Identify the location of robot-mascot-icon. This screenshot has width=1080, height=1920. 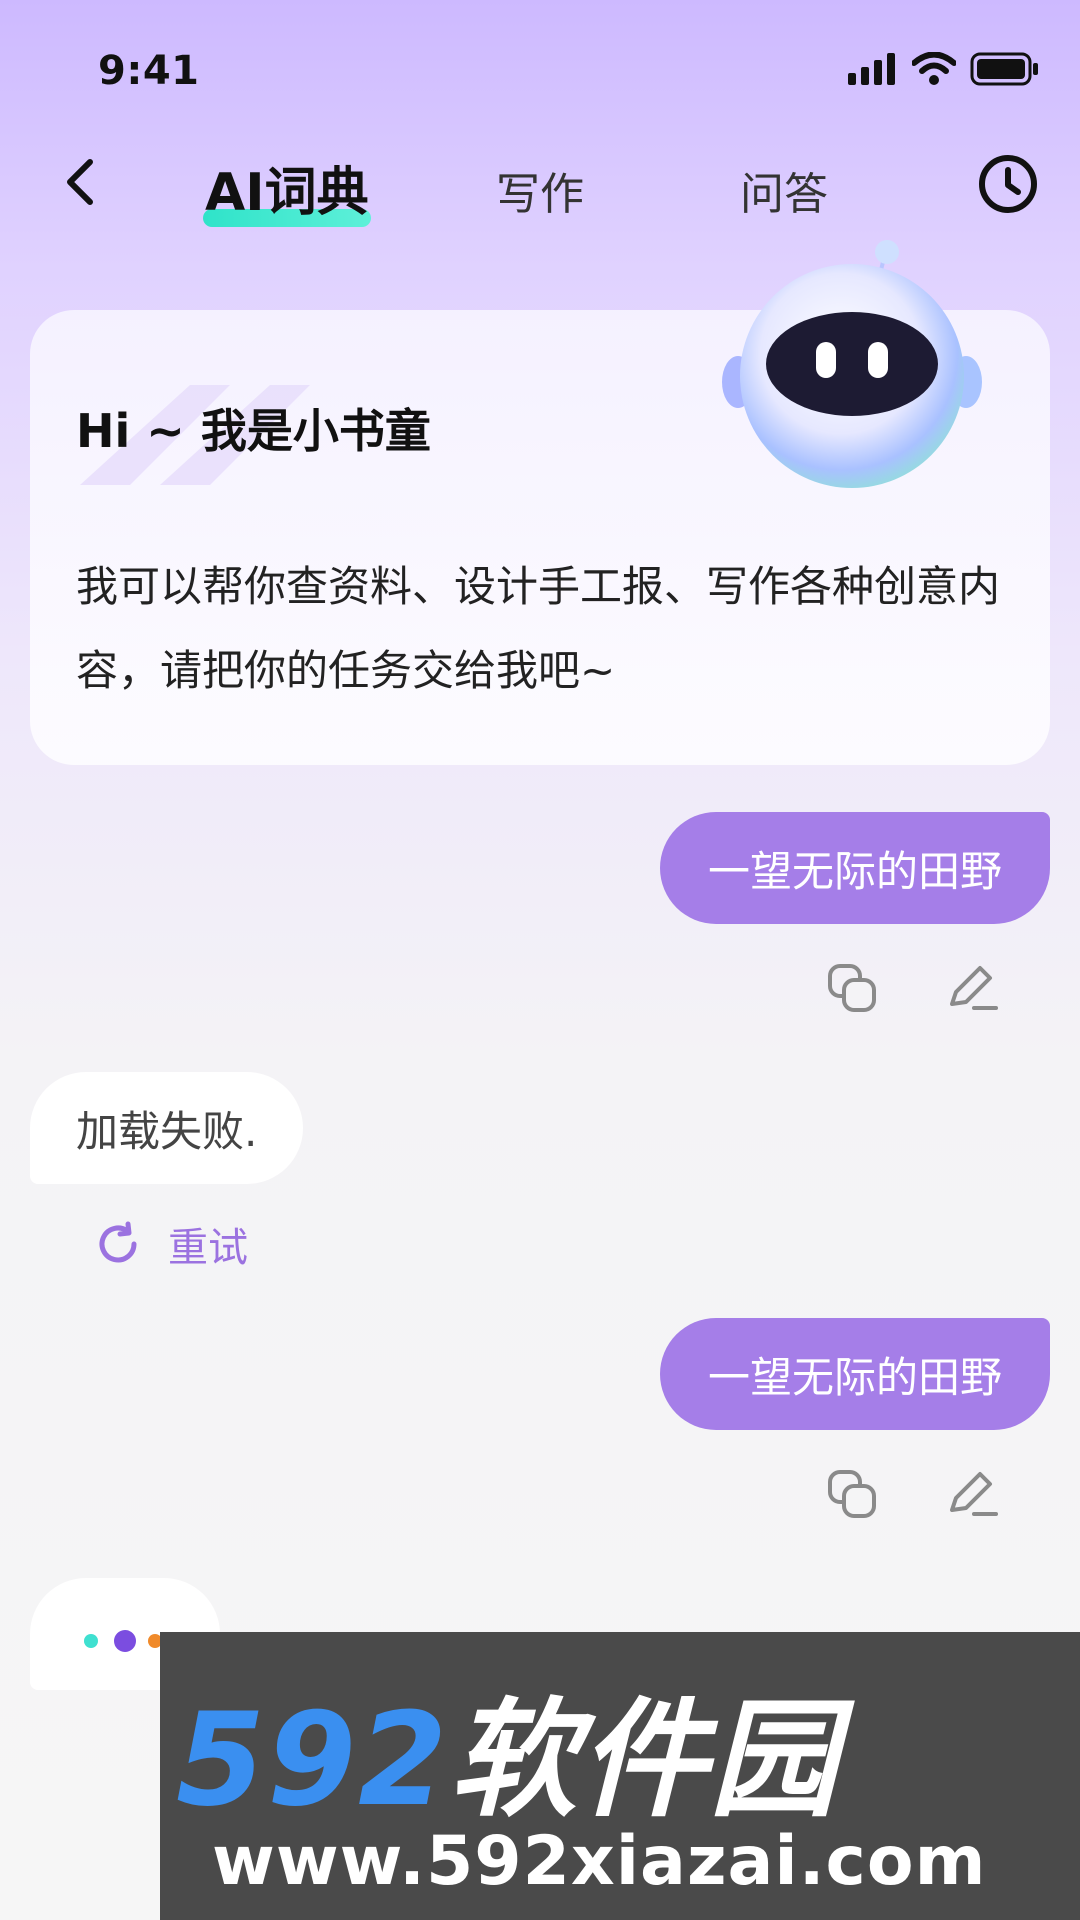
(852, 364).